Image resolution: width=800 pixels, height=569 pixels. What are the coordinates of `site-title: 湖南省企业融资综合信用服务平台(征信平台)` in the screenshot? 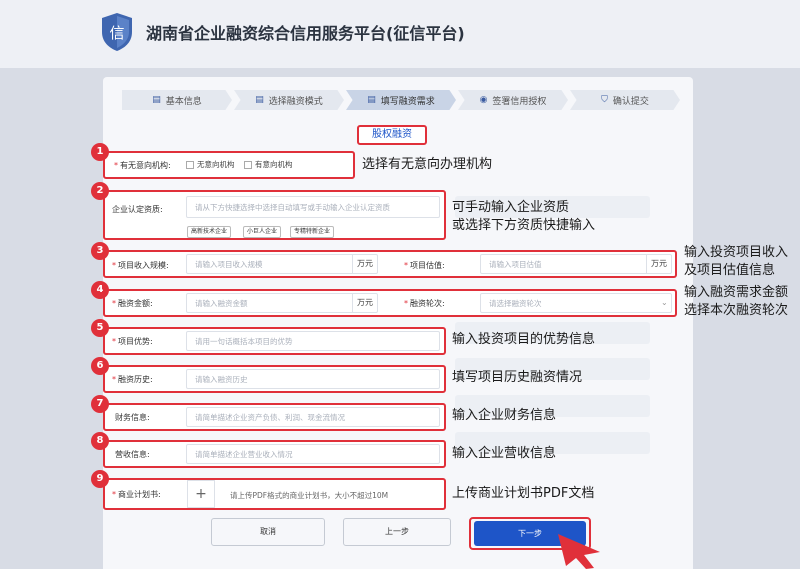 It's located at (305, 33).